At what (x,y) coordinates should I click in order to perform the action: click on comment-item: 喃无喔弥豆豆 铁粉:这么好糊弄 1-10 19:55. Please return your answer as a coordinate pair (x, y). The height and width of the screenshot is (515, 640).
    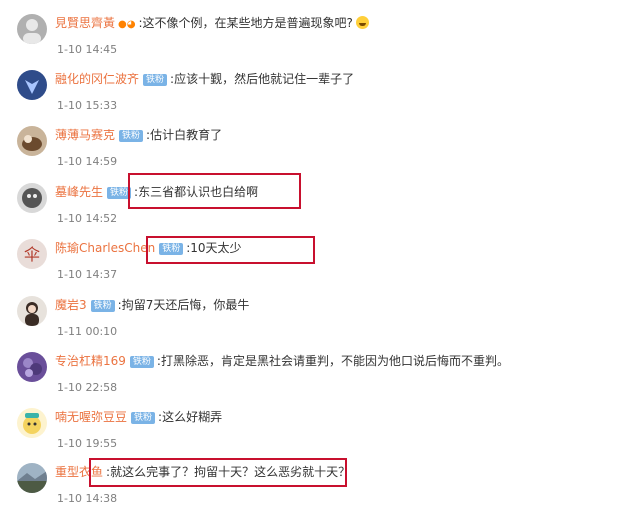
    Looking at the image, I should click on (320, 432).